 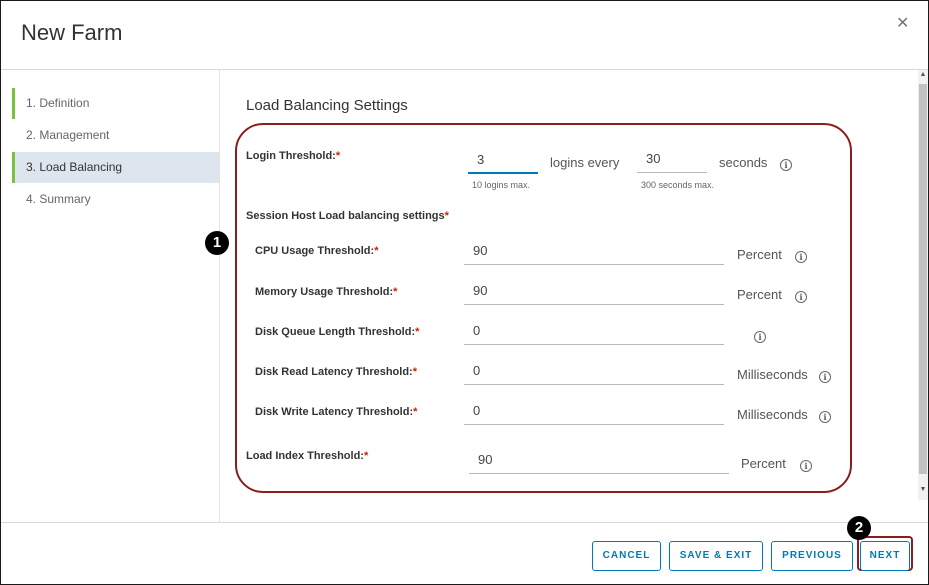 What do you see at coordinates (772, 414) in the screenshot?
I see `disk-write-latency-unit: Milliseconds` at bounding box center [772, 414].